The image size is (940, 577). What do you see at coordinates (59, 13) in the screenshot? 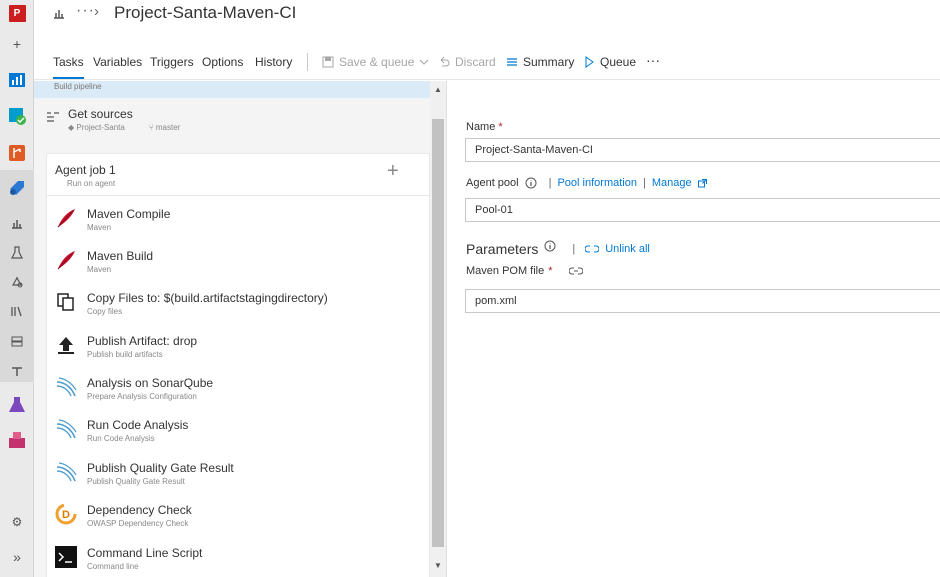
I see `pipeline-breadcrumb-icon` at bounding box center [59, 13].